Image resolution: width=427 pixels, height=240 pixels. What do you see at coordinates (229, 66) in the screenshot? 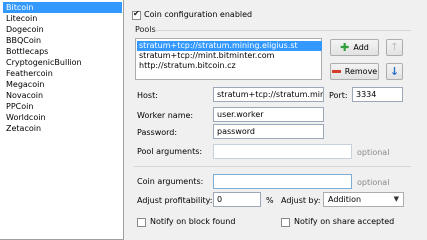
I see `pool-item: http://stratum.bitcoin.cz` at bounding box center [229, 66].